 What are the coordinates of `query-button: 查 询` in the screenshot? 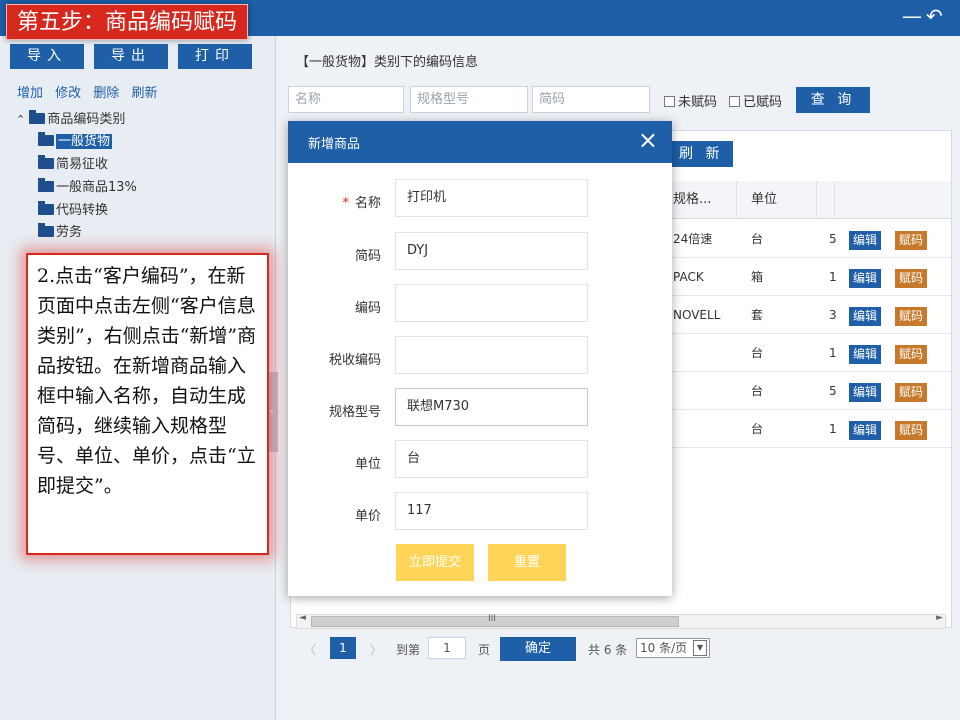 It's located at (833, 100).